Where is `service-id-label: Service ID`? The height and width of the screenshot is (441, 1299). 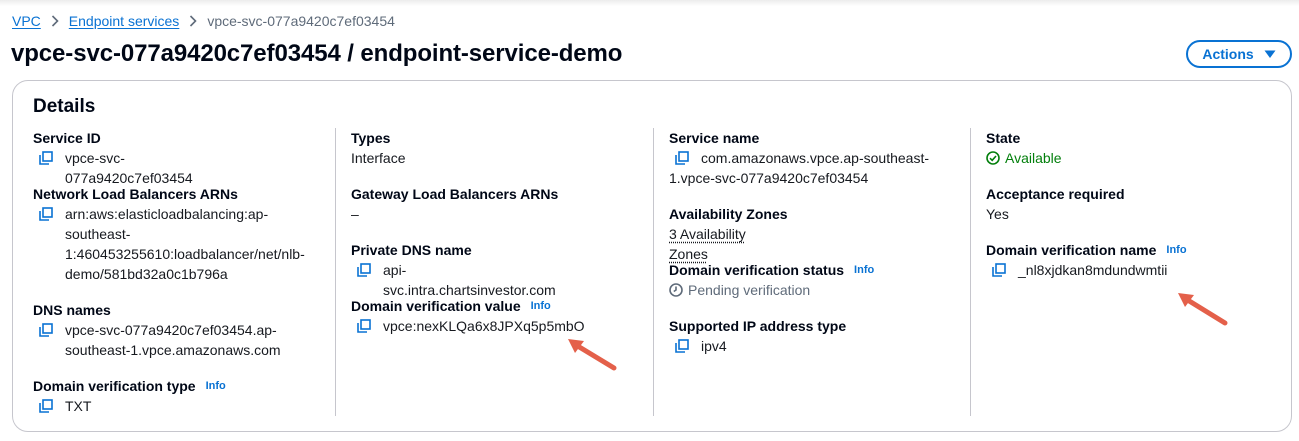
service-id-label: Service ID is located at coordinates (67, 138).